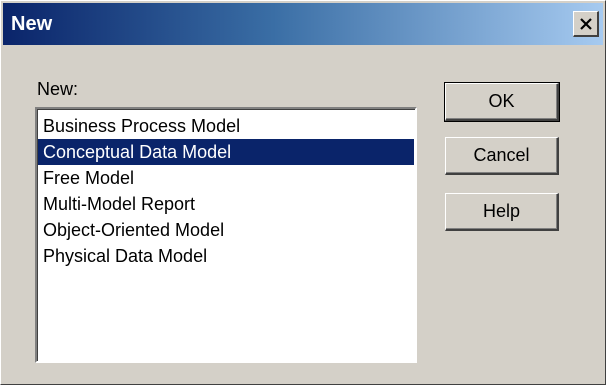  What do you see at coordinates (226, 152) in the screenshot?
I see `list-item-conceptual-data-model: Conceptual Data Model` at bounding box center [226, 152].